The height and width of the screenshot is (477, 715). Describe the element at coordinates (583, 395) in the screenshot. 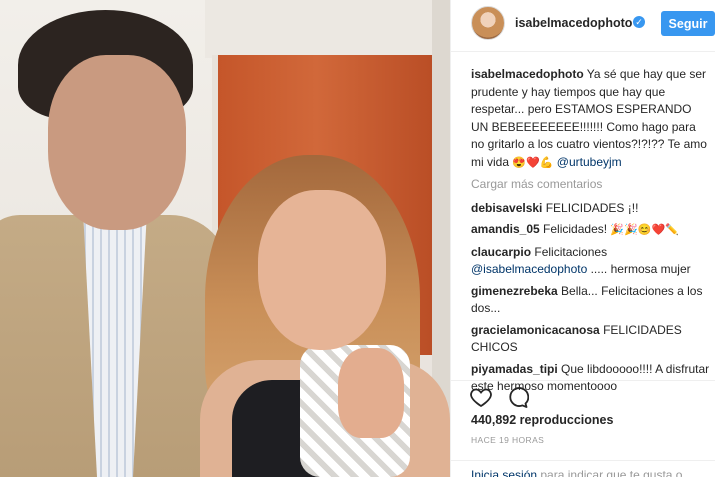

I see `post-actions` at that location.